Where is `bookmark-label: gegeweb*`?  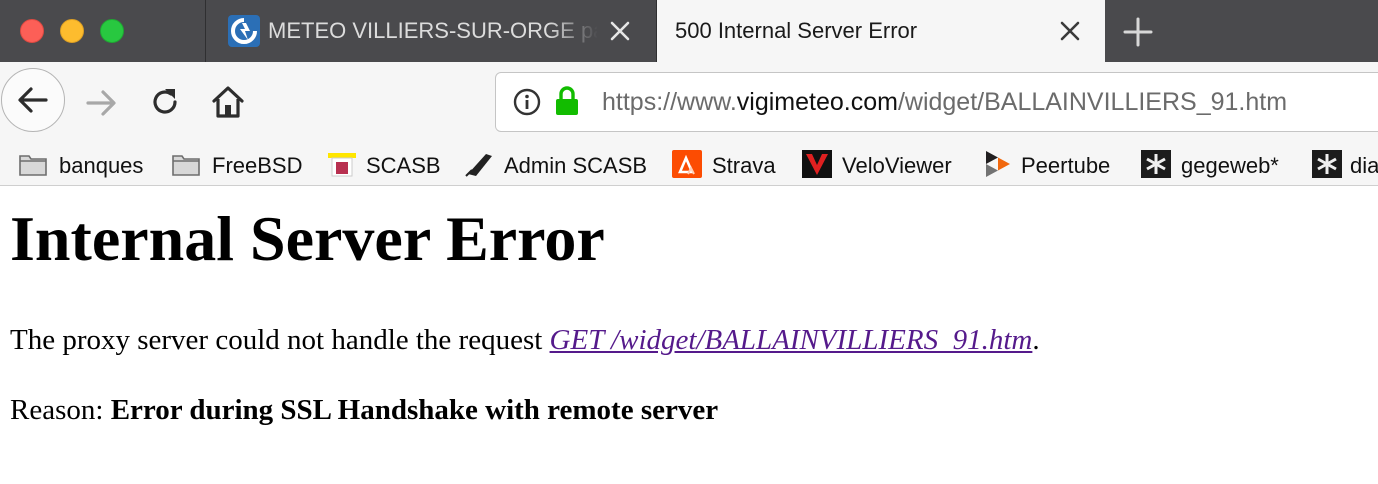 bookmark-label: gegeweb* is located at coordinates (1230, 165).